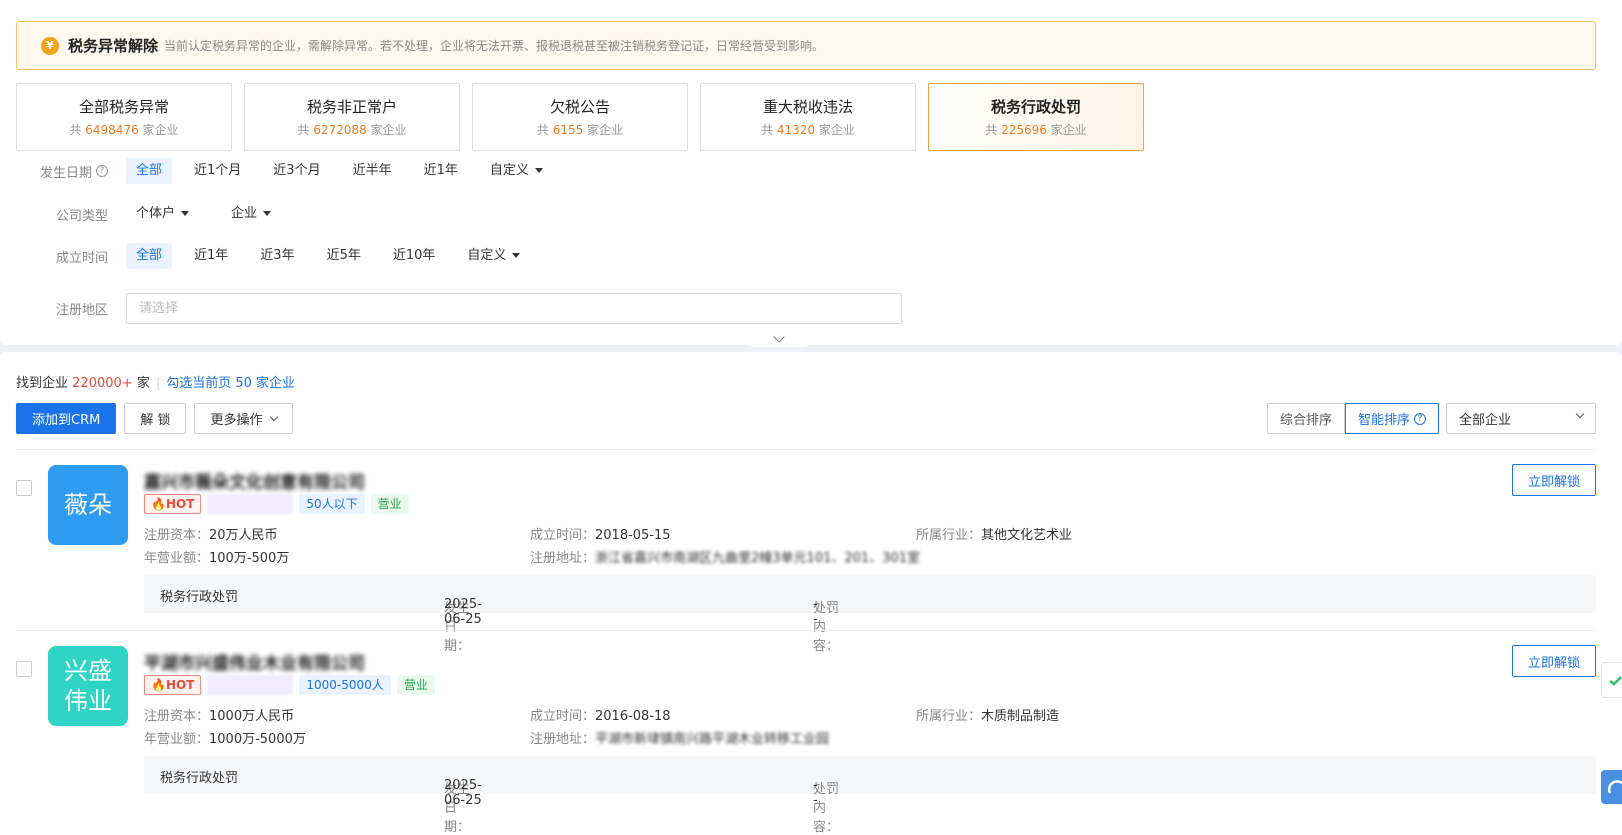  I want to click on founded-option-5y: 近5年, so click(344, 256).